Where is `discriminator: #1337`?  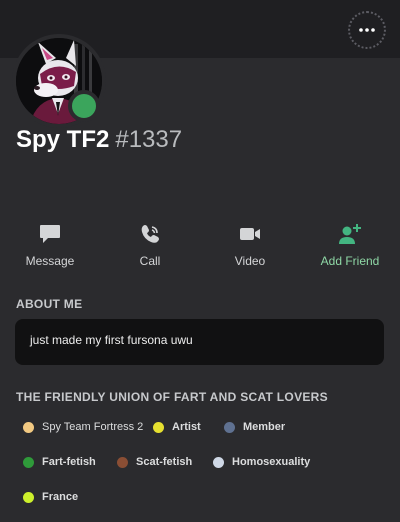 discriminator: #1337 is located at coordinates (149, 139).